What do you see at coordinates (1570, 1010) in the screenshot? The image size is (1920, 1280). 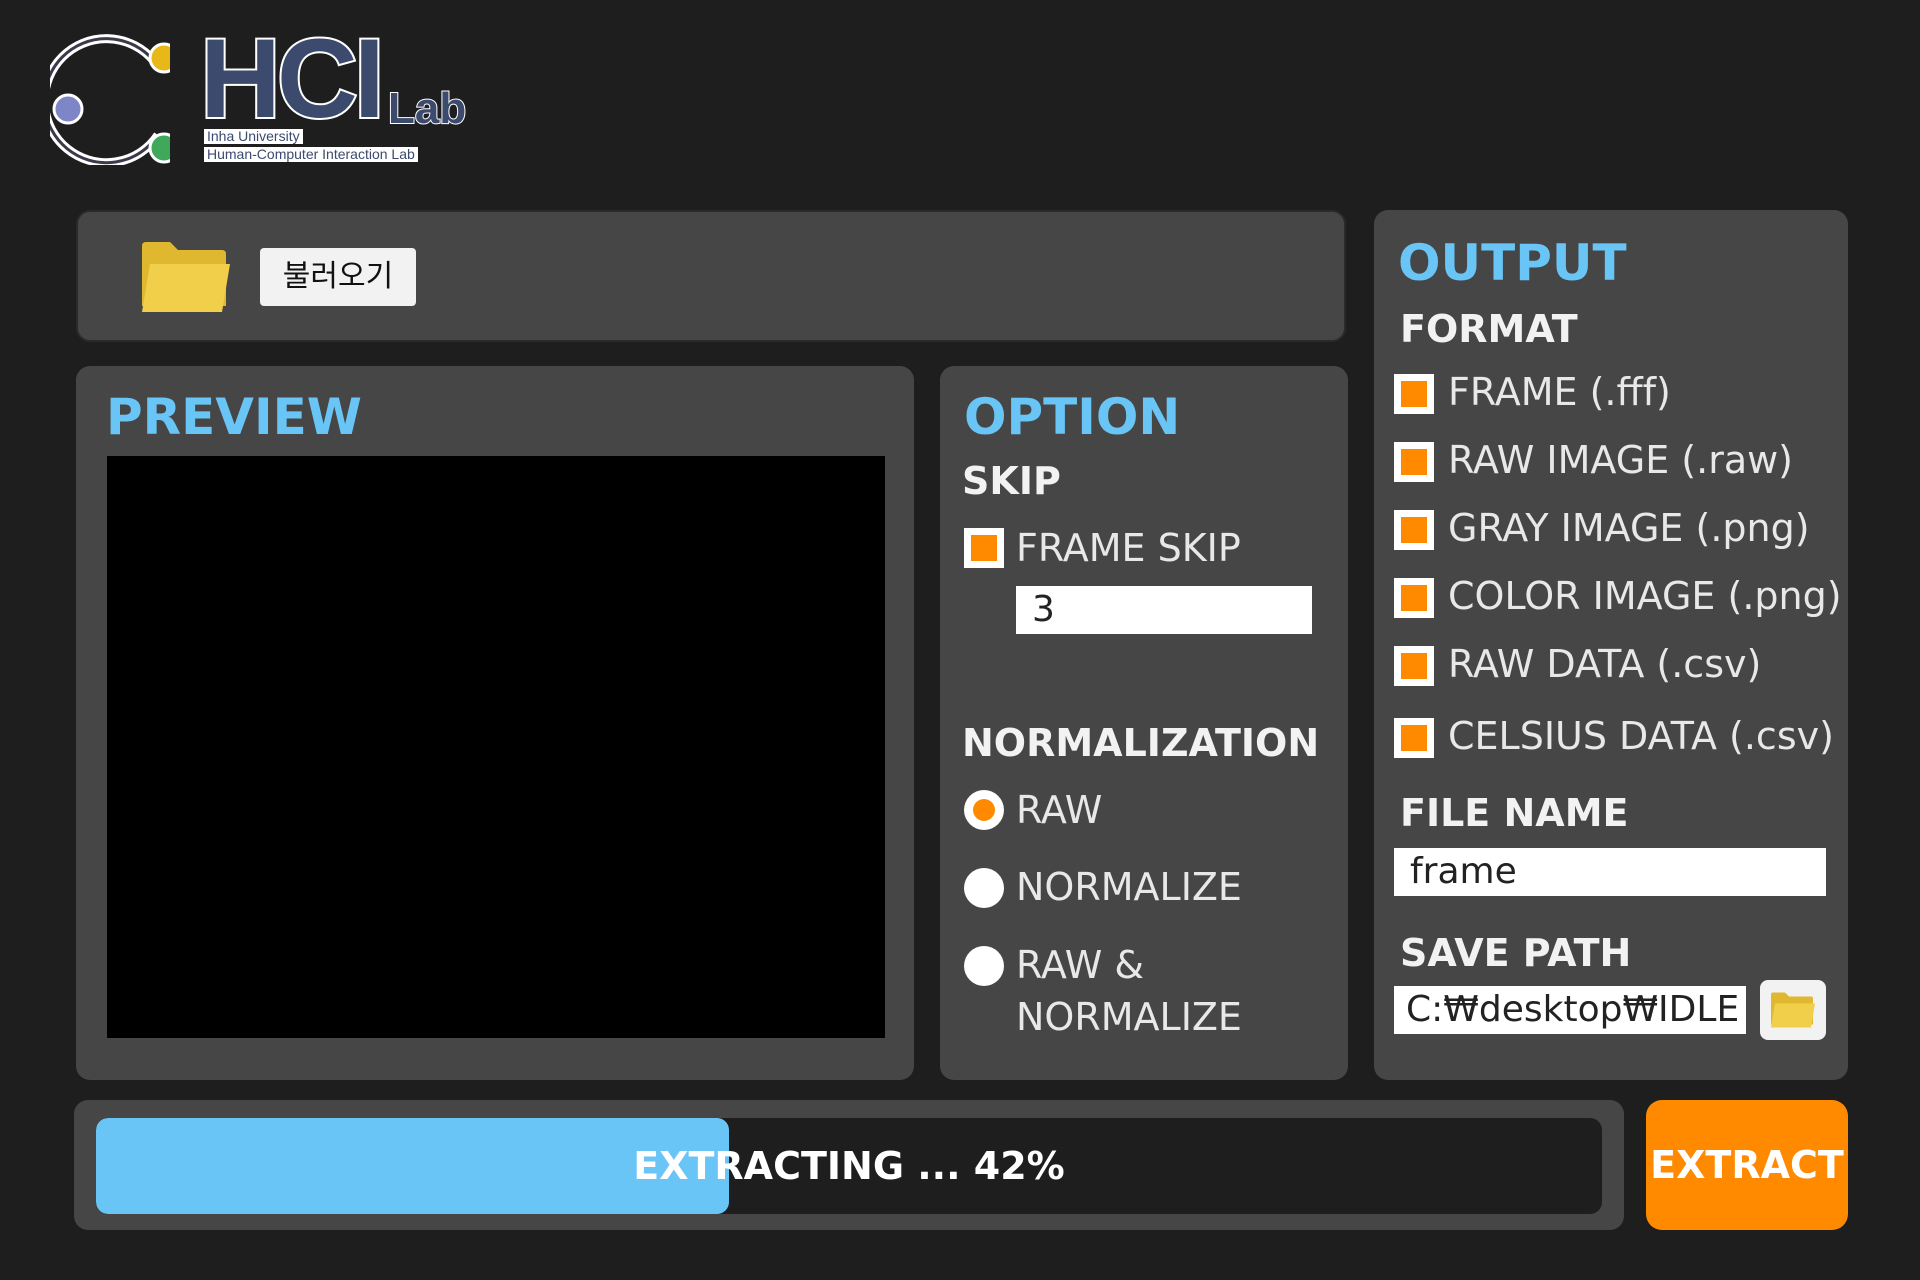 I see `save-path-input: C:₩desktop₩IDLE` at bounding box center [1570, 1010].